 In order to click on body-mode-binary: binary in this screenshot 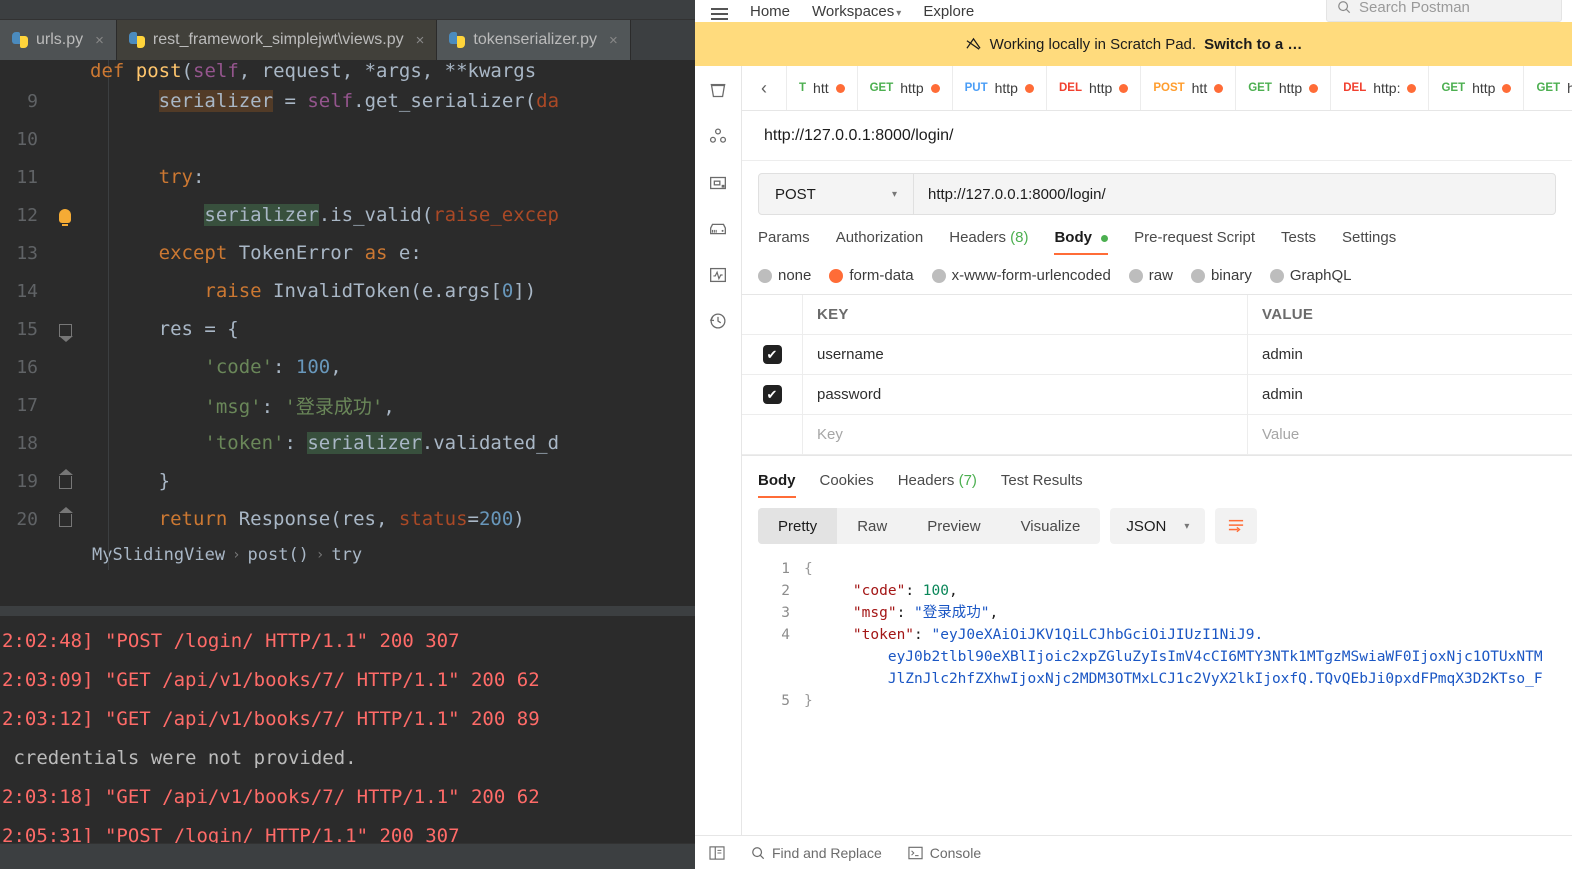, I will do `click(1221, 275)`.